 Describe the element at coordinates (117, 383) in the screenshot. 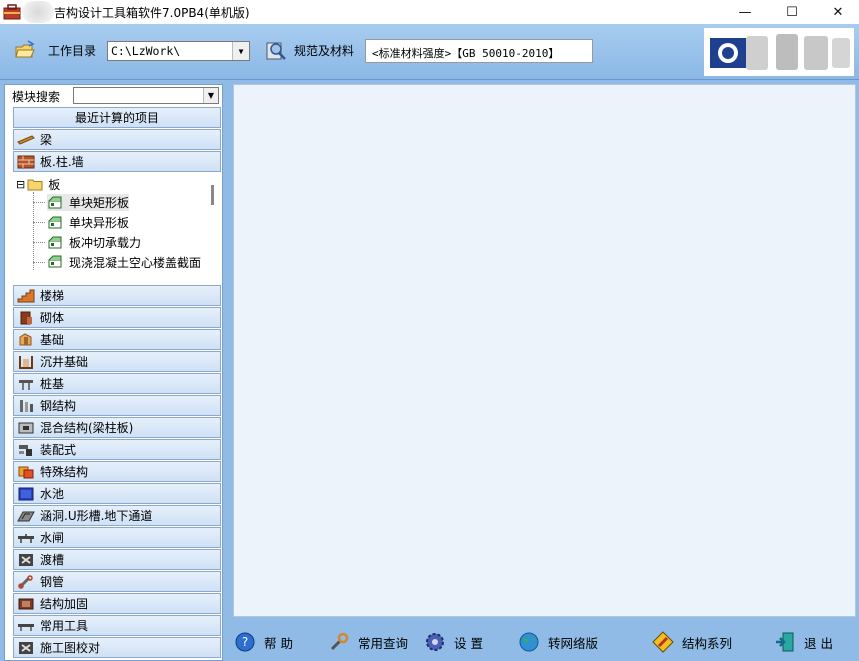

I see `category-pile: 桩基` at that location.